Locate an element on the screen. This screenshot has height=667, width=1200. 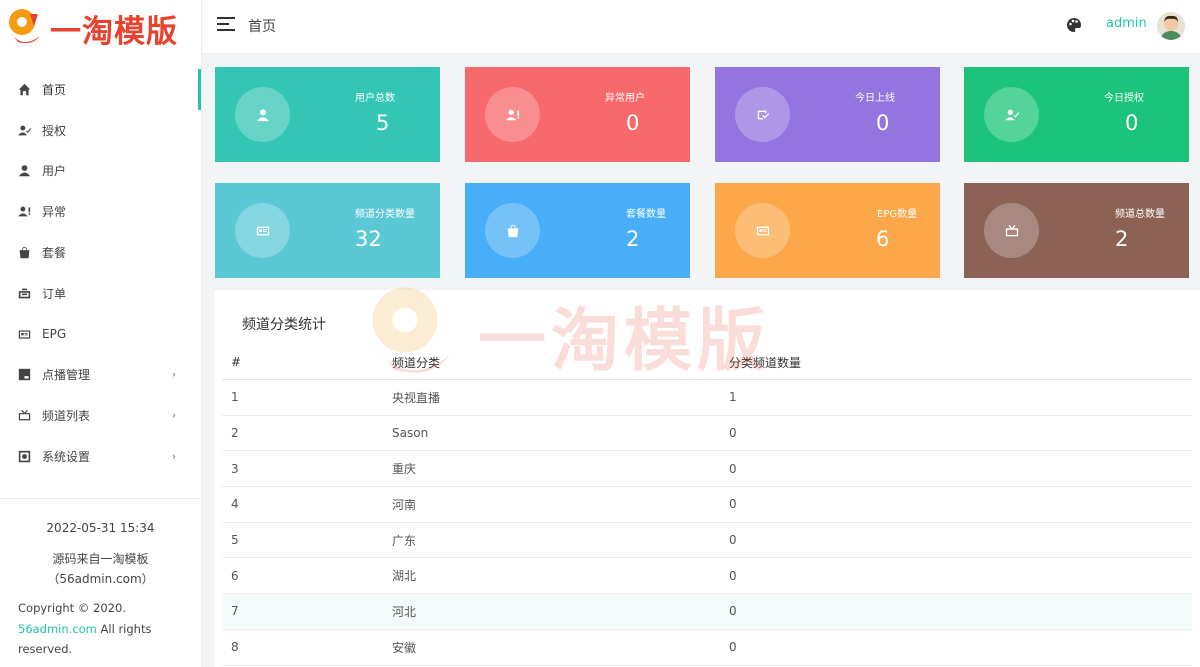
stat-card-channels: 频道总数量 2 is located at coordinates (1076, 230).